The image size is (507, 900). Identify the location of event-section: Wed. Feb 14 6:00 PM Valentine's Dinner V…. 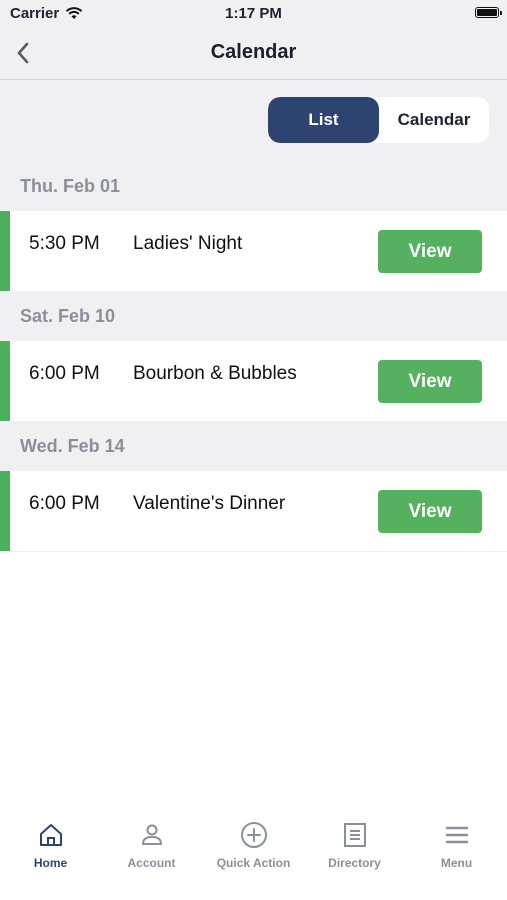
(253, 486).